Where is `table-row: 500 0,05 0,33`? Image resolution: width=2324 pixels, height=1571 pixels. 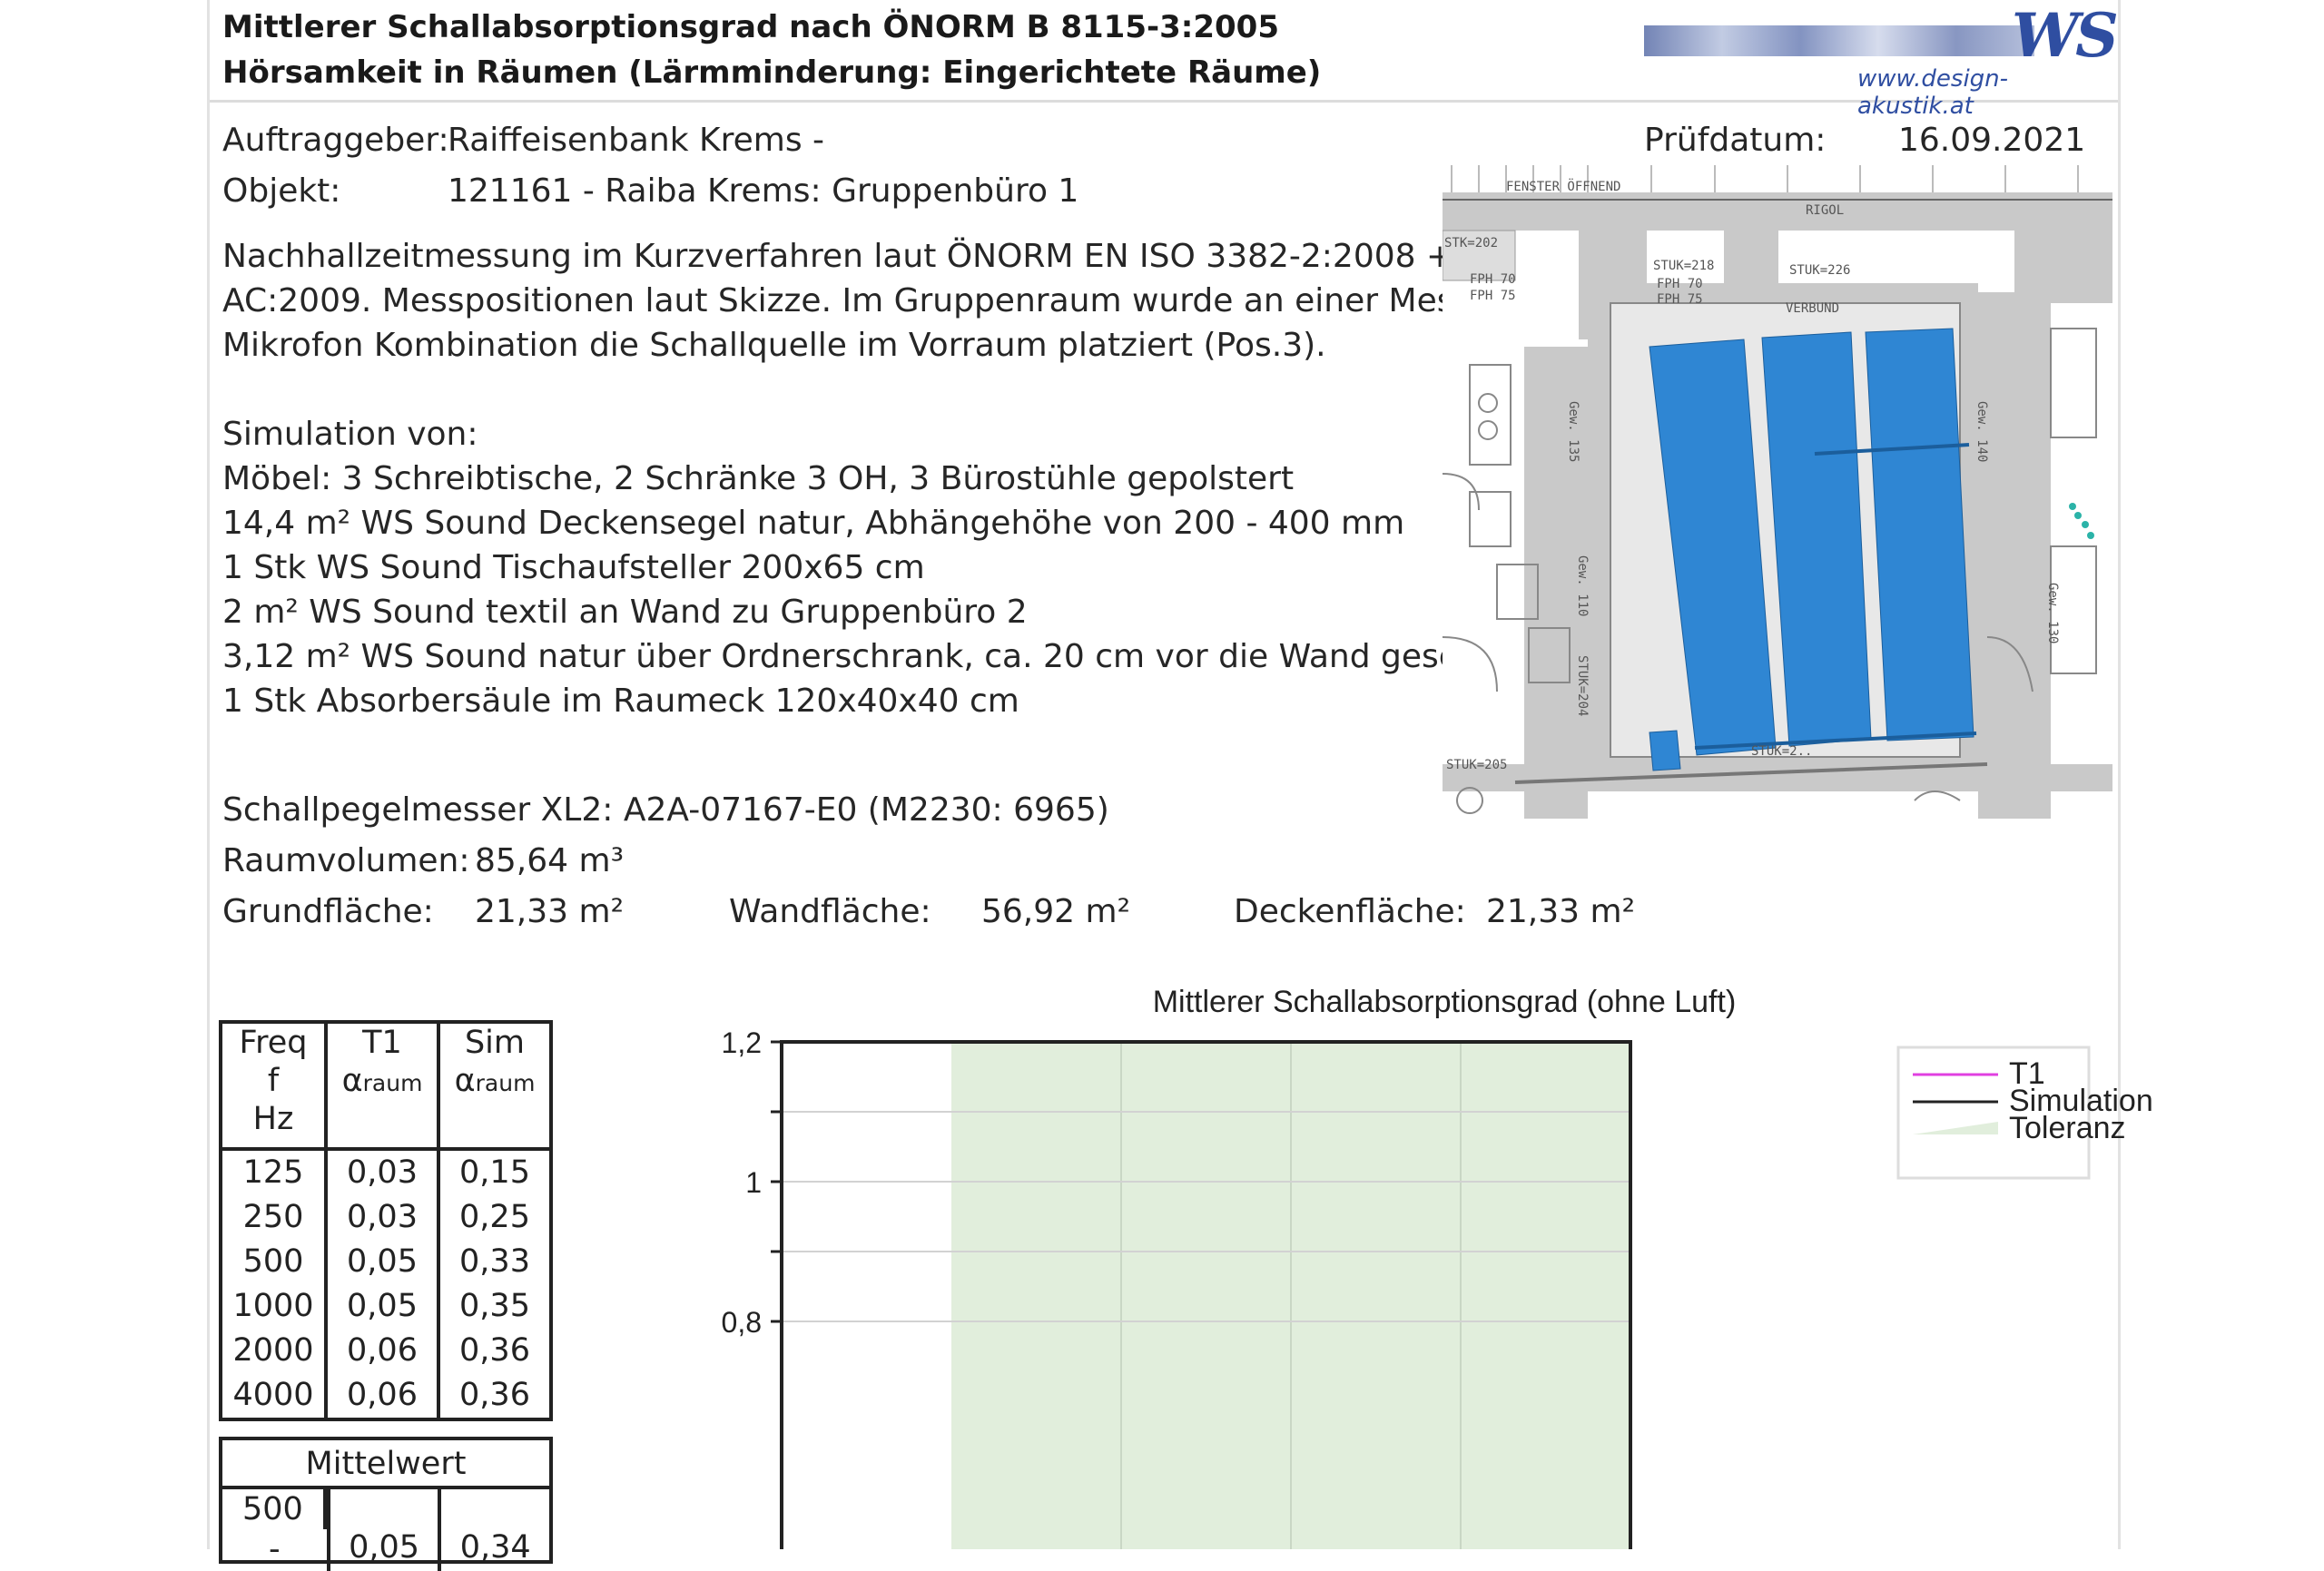 table-row: 500 0,05 0,33 is located at coordinates (386, 1262).